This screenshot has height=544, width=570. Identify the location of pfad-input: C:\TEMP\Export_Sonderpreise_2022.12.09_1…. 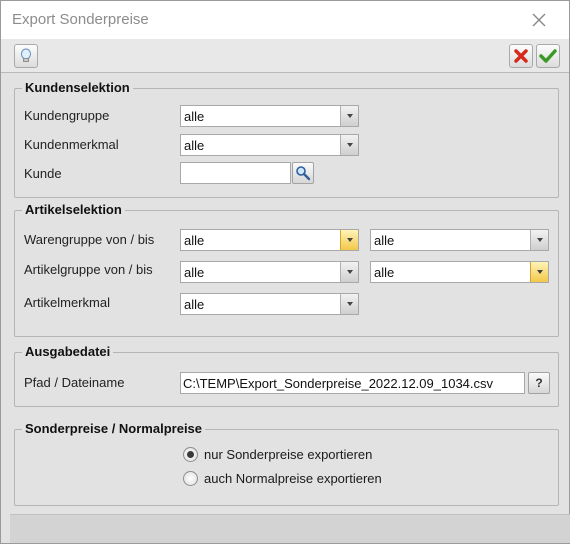
(352, 383).